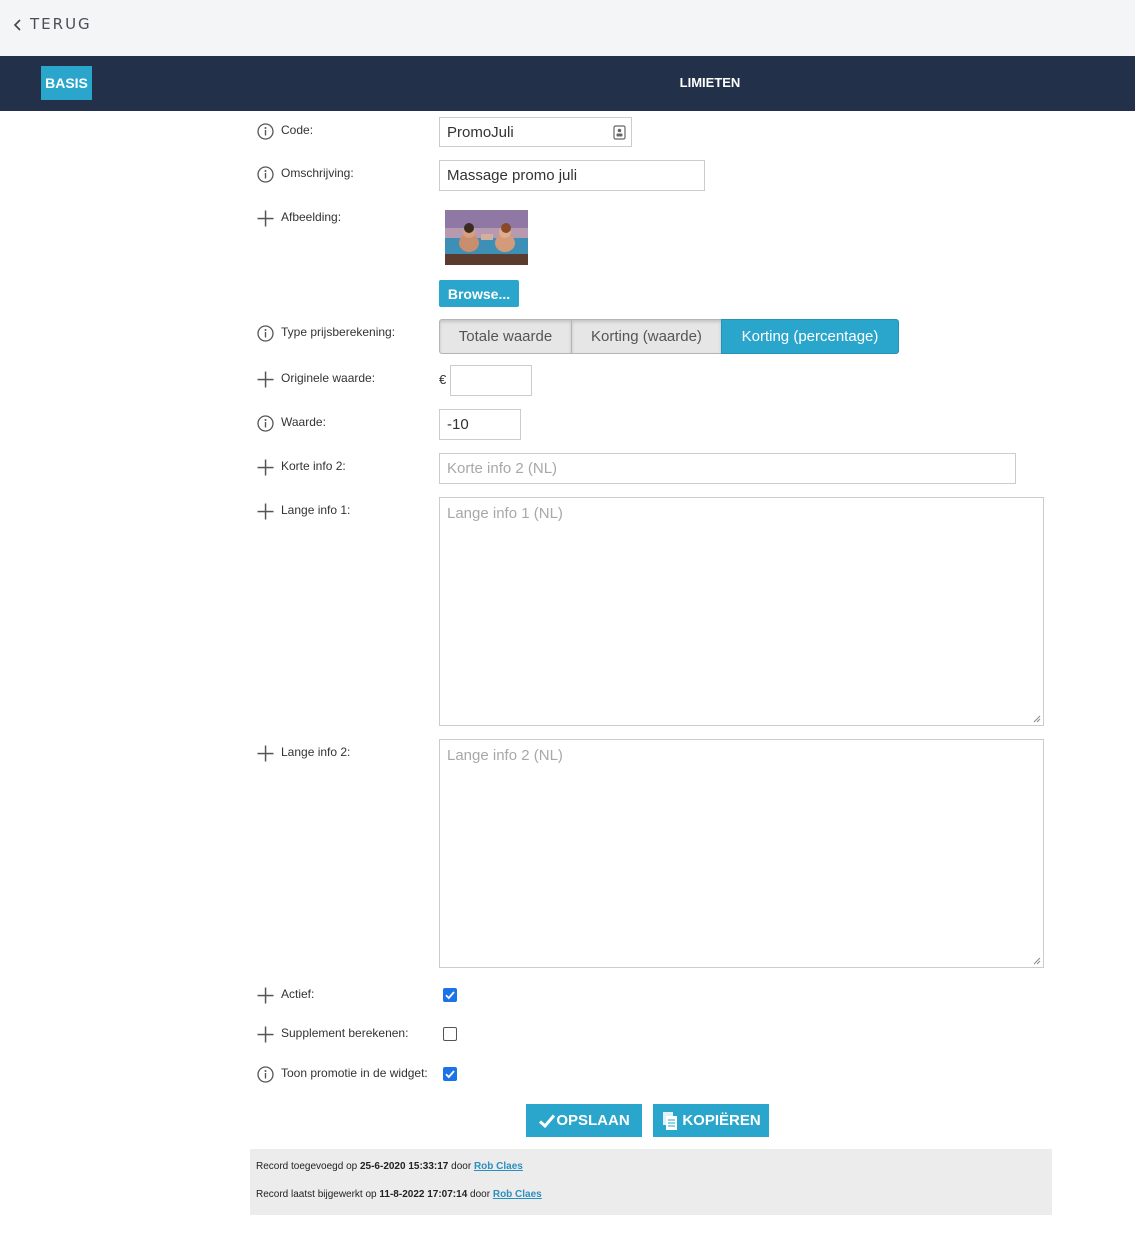 The height and width of the screenshot is (1245, 1135). What do you see at coordinates (547, 1121) in the screenshot?
I see `check-icon` at bounding box center [547, 1121].